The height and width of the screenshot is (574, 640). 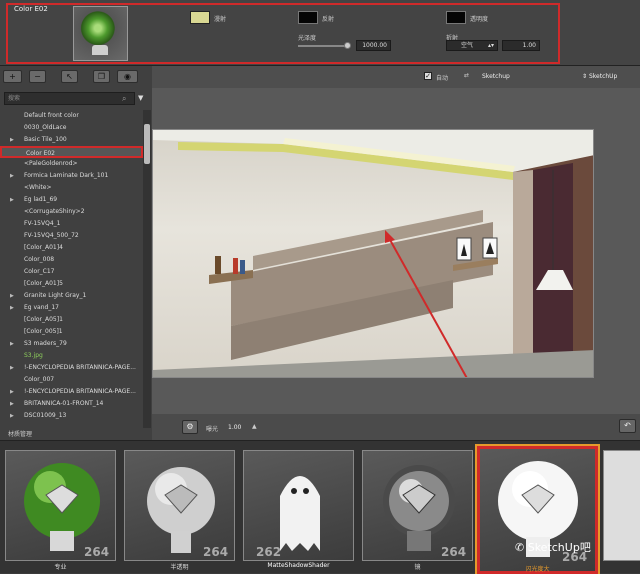 What do you see at coordinates (521, 45) in the screenshot?
I see `refract-value-field: 1.00` at bounding box center [521, 45].